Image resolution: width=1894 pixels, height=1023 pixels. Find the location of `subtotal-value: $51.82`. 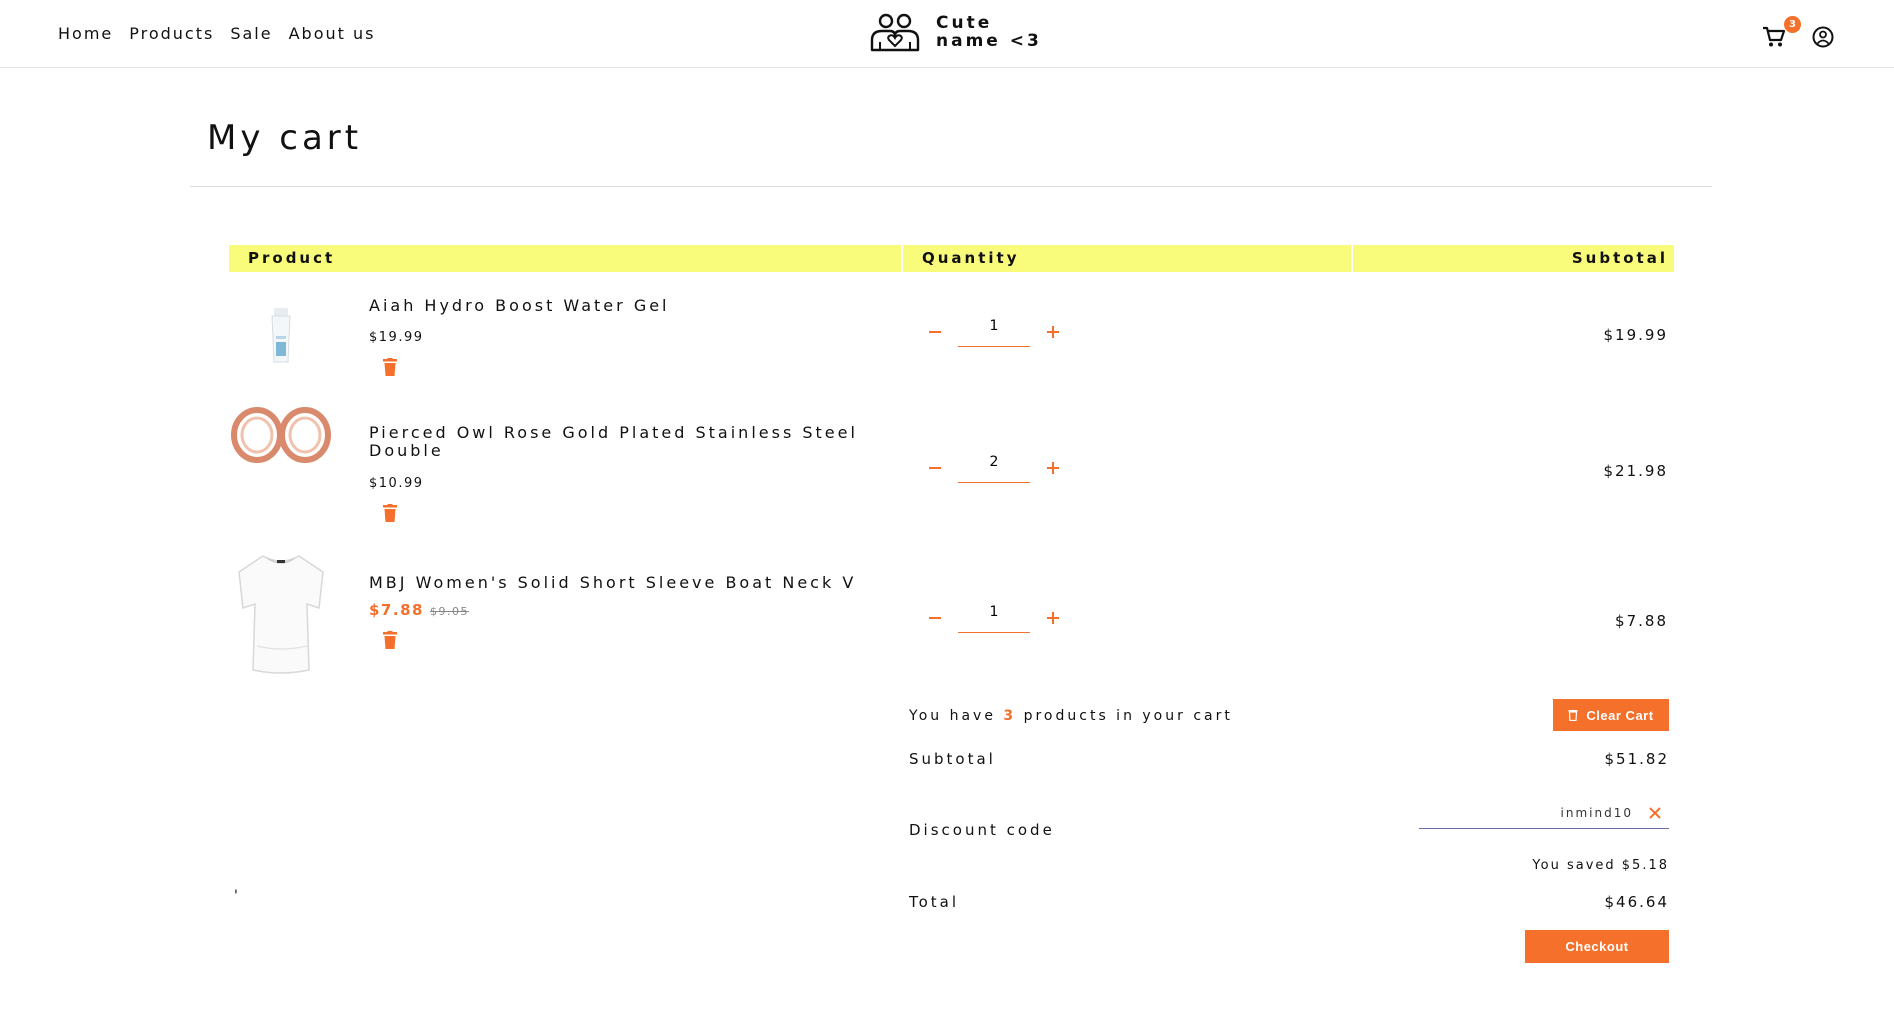

subtotal-value: $51.82 is located at coordinates (1636, 759).